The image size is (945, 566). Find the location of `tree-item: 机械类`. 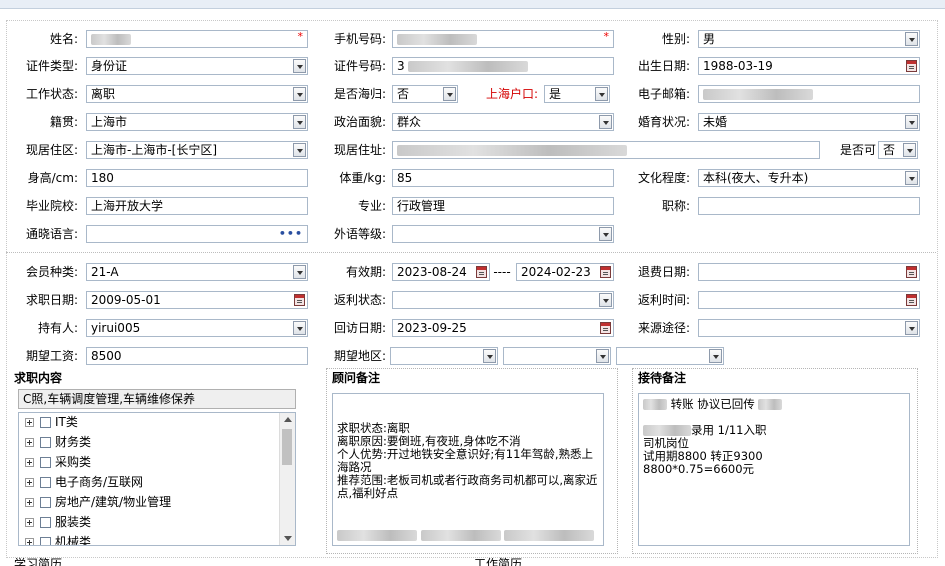

tree-item: 机械类 is located at coordinates (58, 539).